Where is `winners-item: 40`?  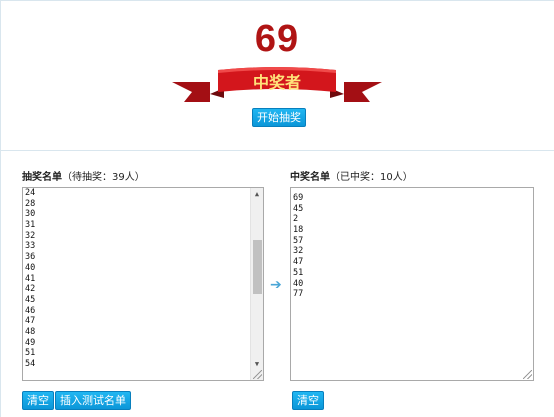
winners-item: 40 is located at coordinates (298, 283).